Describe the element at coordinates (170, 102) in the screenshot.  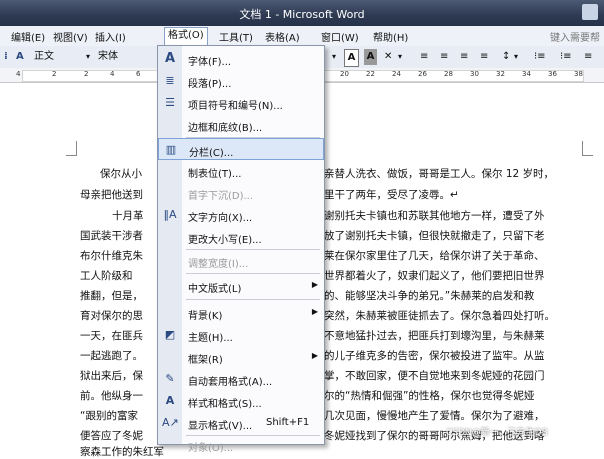
I see `bullets-icon: ☰` at that location.